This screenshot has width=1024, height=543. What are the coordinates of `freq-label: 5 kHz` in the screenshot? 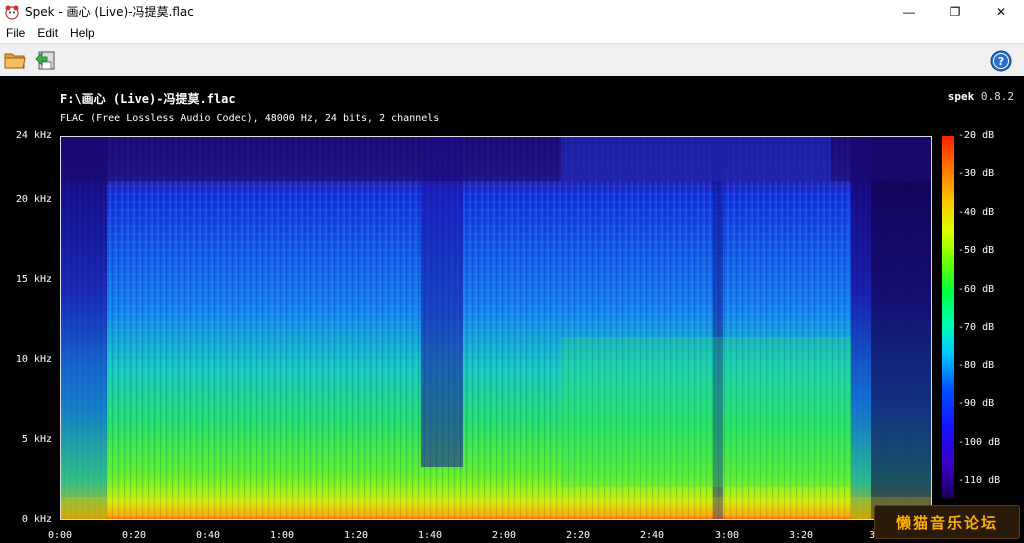 It's located at (36, 439).